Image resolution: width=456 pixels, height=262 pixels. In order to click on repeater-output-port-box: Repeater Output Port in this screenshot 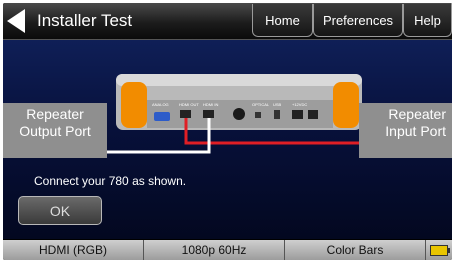, I will do `click(55, 130)`.